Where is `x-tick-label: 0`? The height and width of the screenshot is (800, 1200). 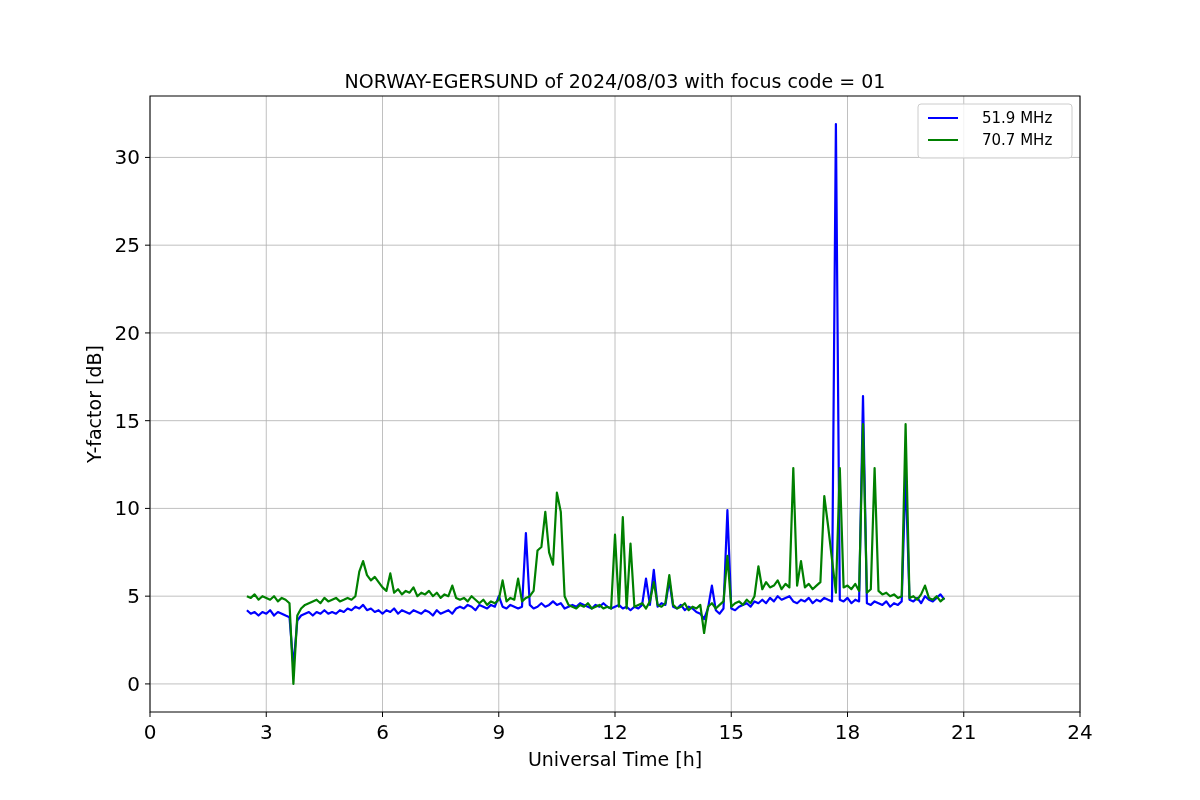
x-tick-label: 0 is located at coordinates (150, 732).